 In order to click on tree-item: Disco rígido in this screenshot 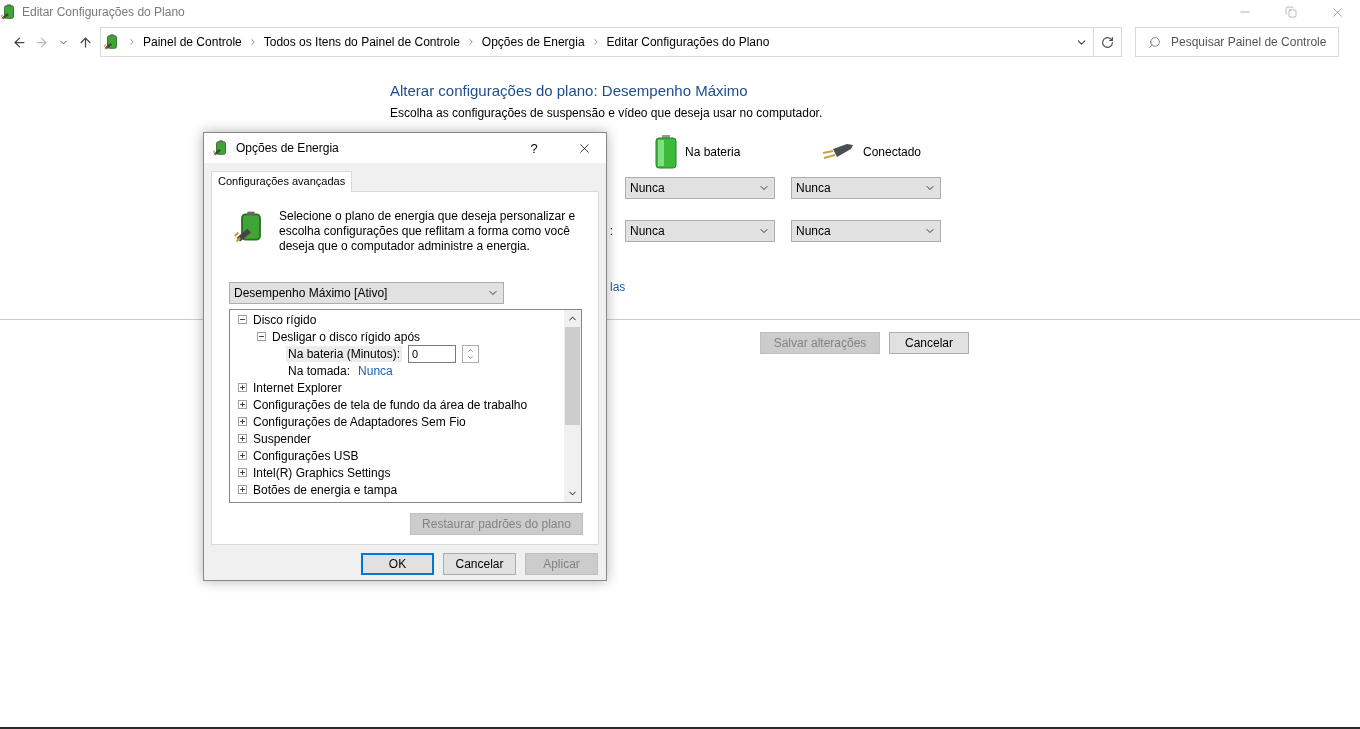, I will do `click(285, 319)`.